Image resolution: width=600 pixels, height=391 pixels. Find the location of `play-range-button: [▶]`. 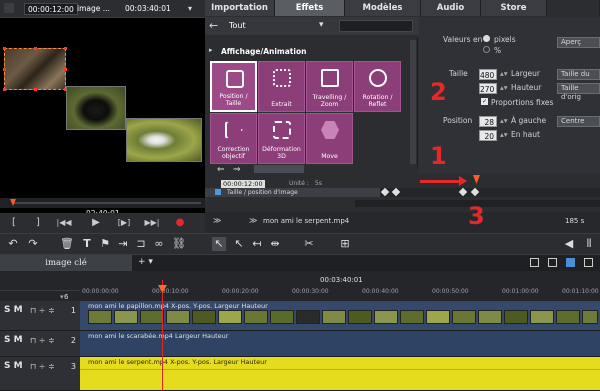

play-range-button: [▶] is located at coordinates (124, 223).